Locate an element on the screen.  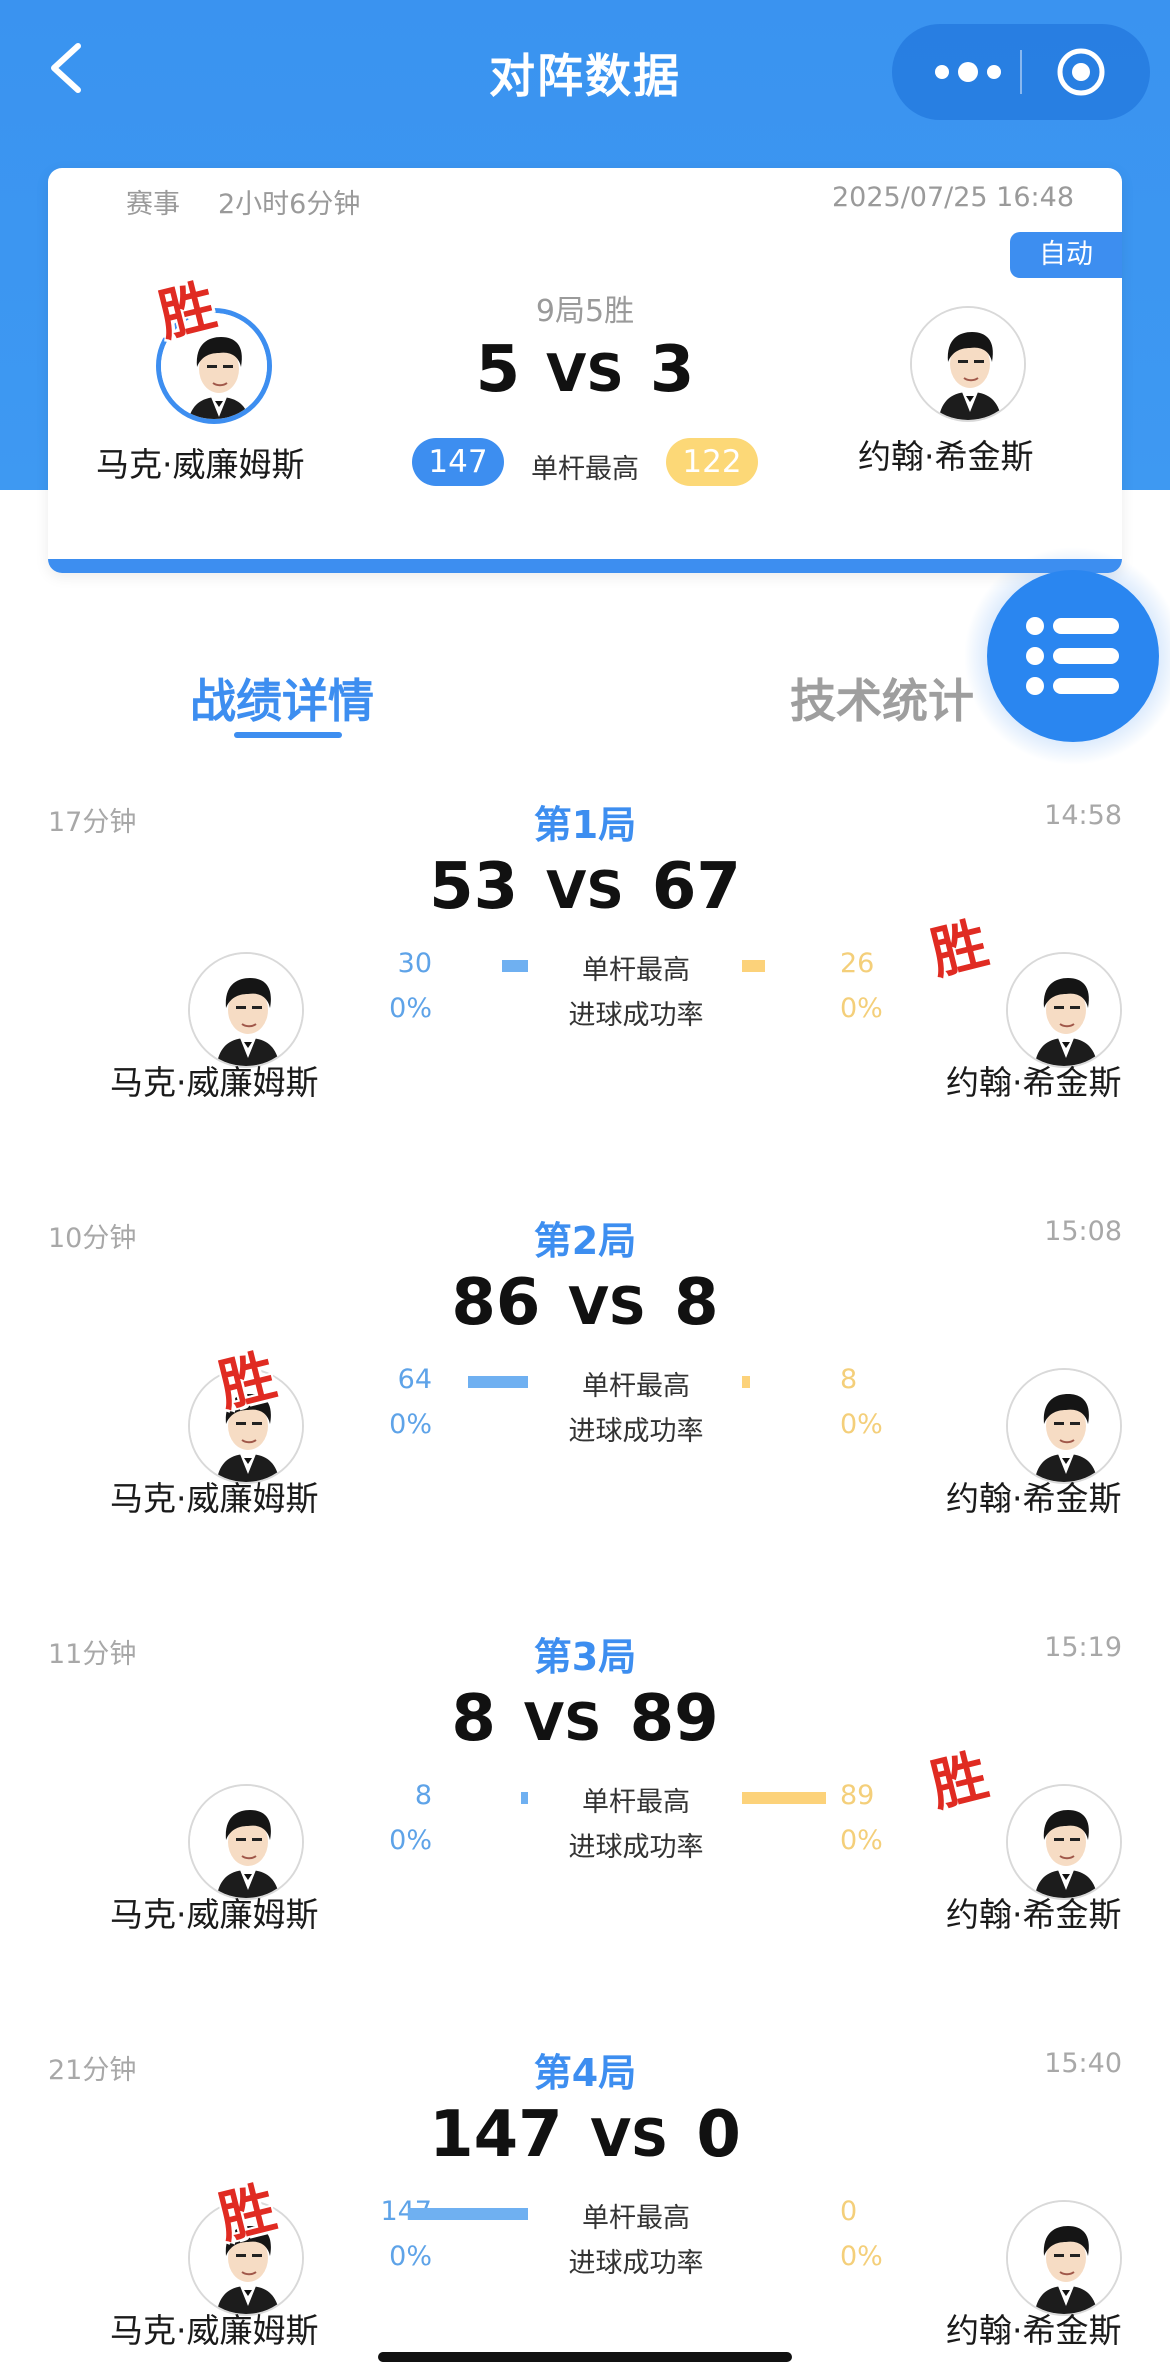
floating-menu-button is located at coordinates (1066, 656).